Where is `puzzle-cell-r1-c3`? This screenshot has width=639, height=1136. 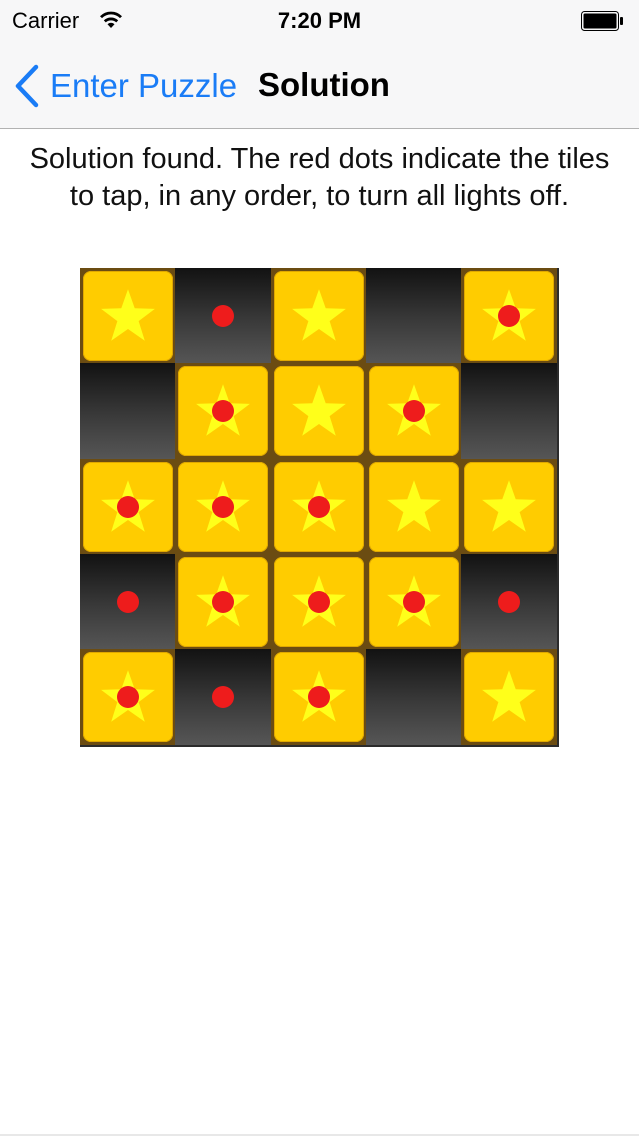
puzzle-cell-r1-c3 is located at coordinates (318, 316).